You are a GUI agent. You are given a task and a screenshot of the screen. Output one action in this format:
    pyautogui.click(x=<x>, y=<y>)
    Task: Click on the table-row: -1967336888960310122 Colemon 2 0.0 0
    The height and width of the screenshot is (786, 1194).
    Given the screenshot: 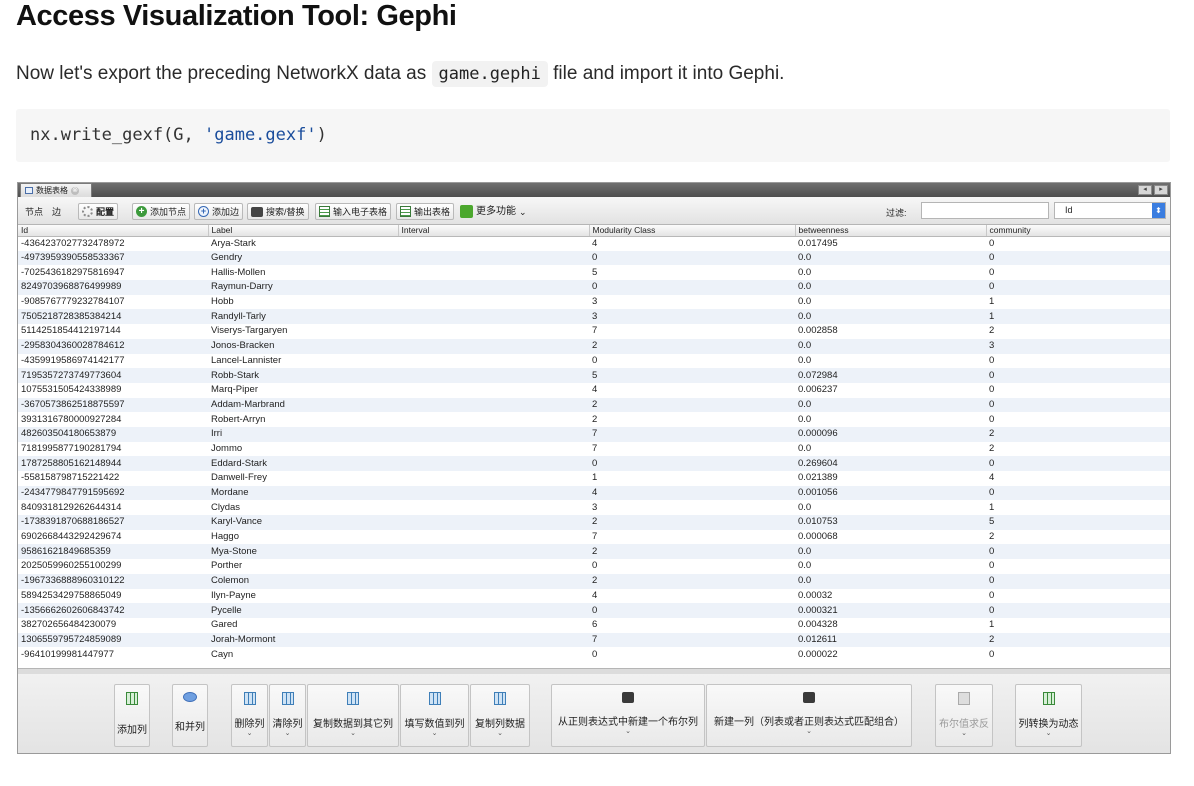 What is the action you would take?
    pyautogui.click(x=594, y=581)
    